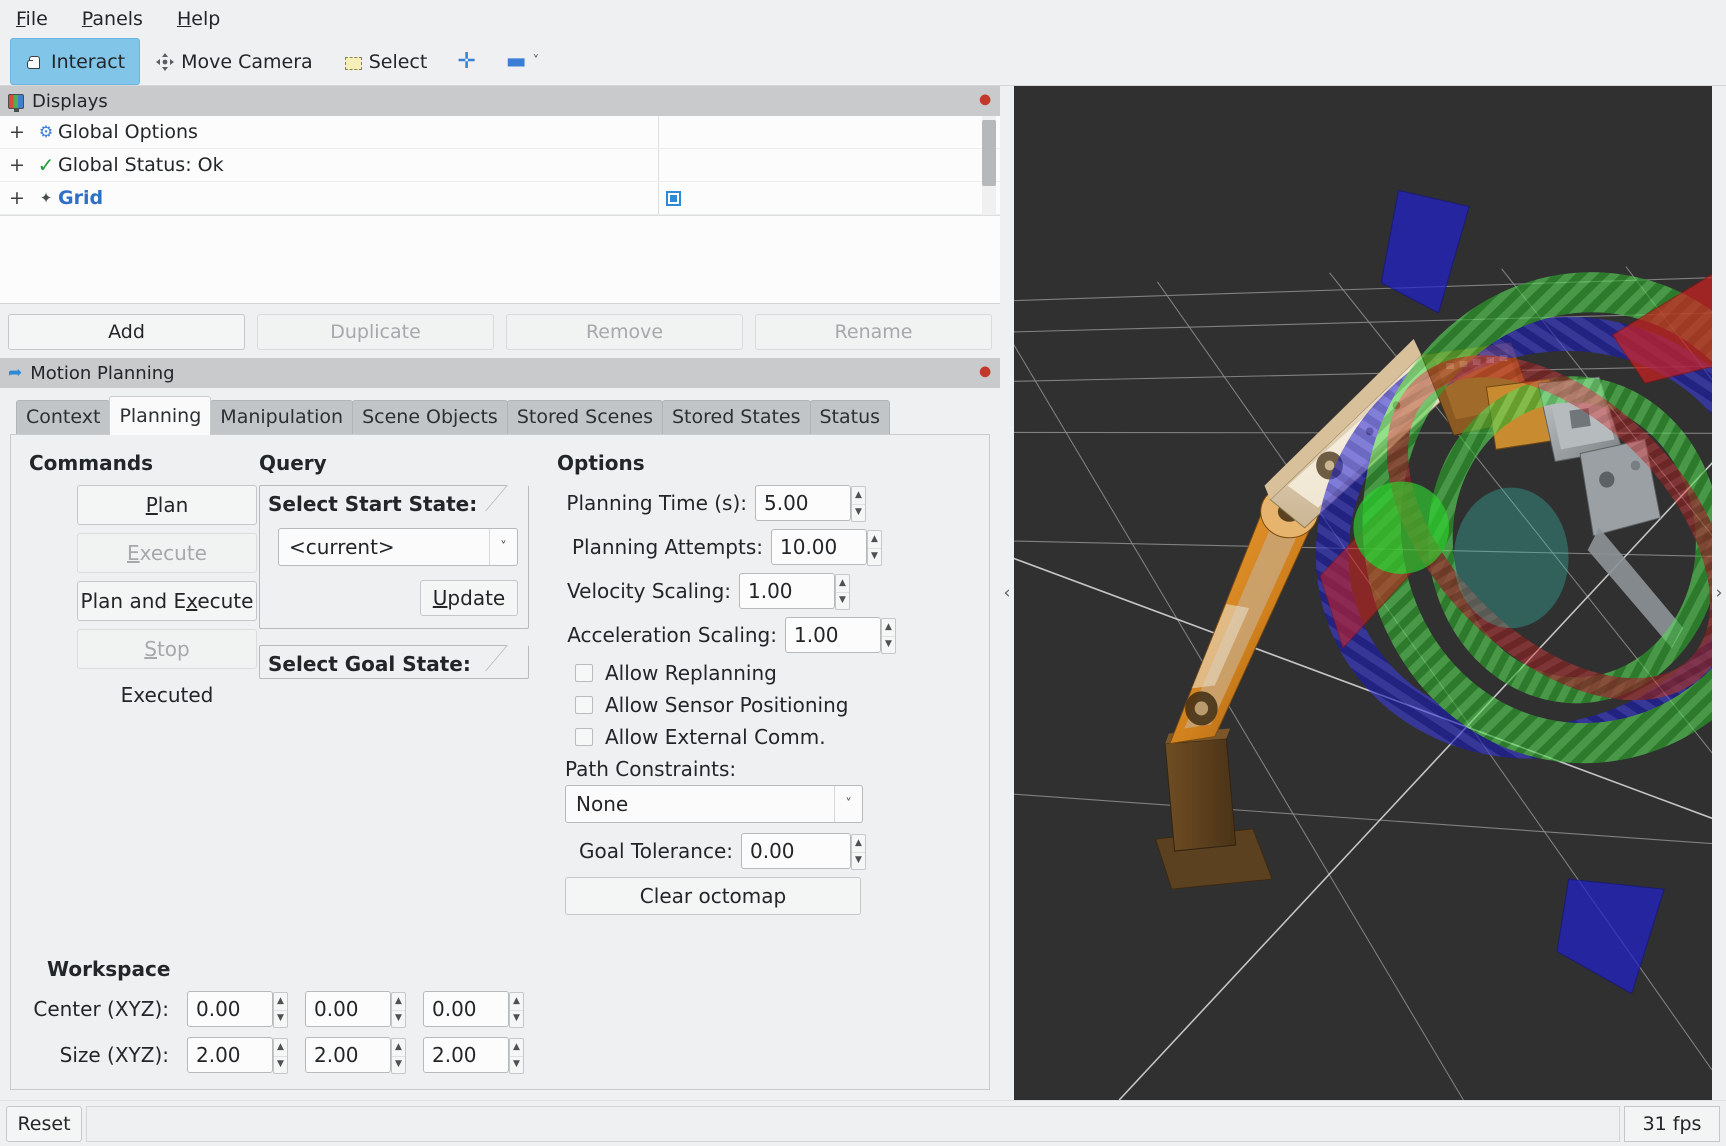 This screenshot has width=1726, height=1146. What do you see at coordinates (873, 332) in the screenshot?
I see `rename-display-button: Rename` at bounding box center [873, 332].